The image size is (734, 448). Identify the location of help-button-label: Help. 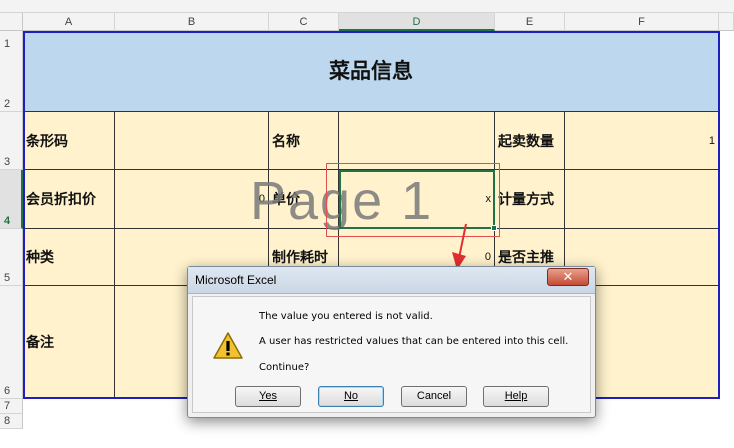
(516, 396).